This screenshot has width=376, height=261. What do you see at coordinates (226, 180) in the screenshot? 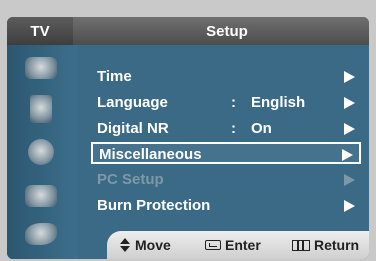
I see `menu-item-pc-setup: PC Setup` at bounding box center [226, 180].